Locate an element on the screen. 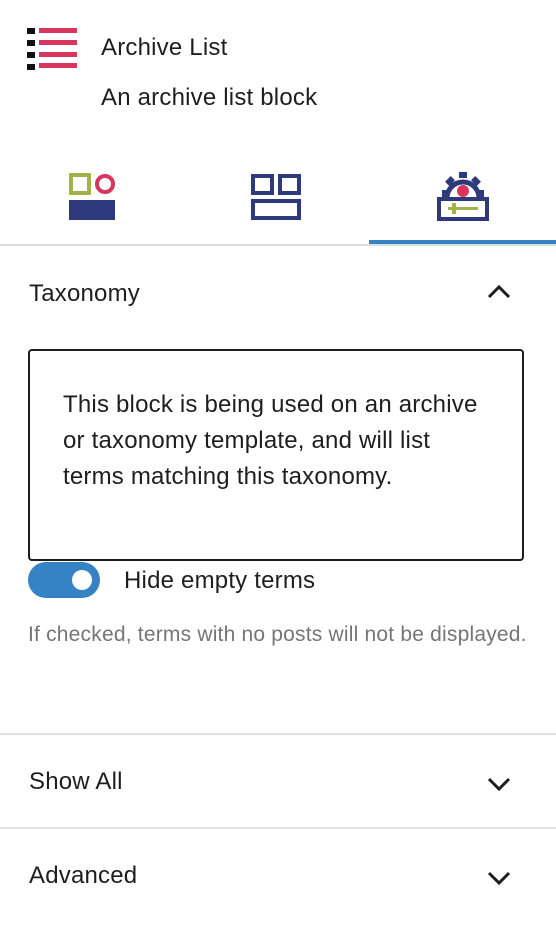 The image size is (556, 932). tab-settings is located at coordinates (462, 202).